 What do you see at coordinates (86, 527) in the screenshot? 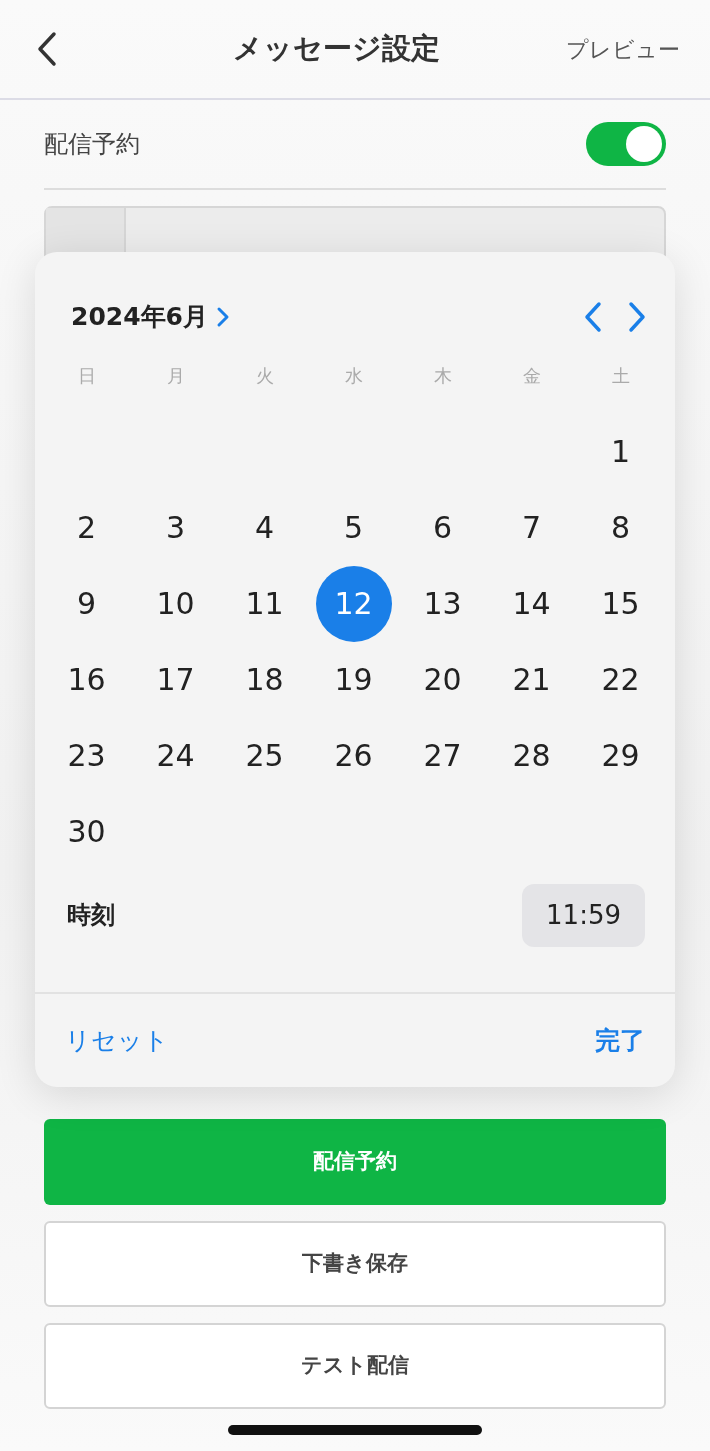
I see `calendar-day: 2` at bounding box center [86, 527].